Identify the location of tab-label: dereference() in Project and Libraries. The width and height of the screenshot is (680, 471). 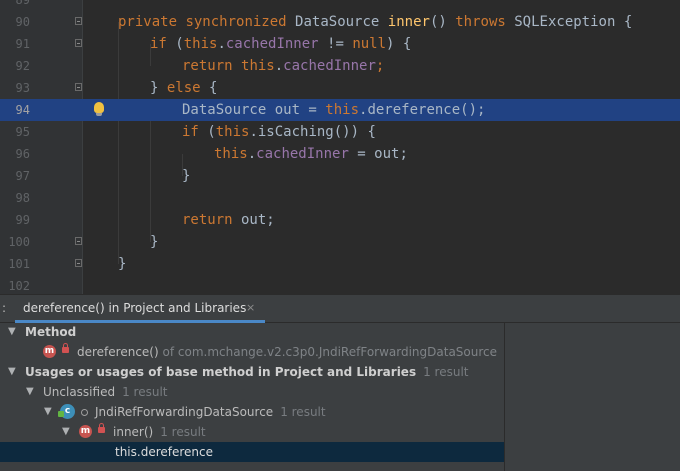
(135, 308).